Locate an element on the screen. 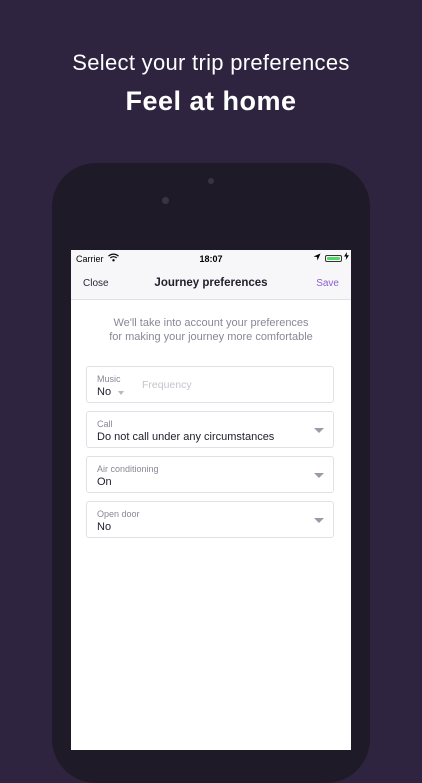  page-title: Journey preferences is located at coordinates (211, 283).